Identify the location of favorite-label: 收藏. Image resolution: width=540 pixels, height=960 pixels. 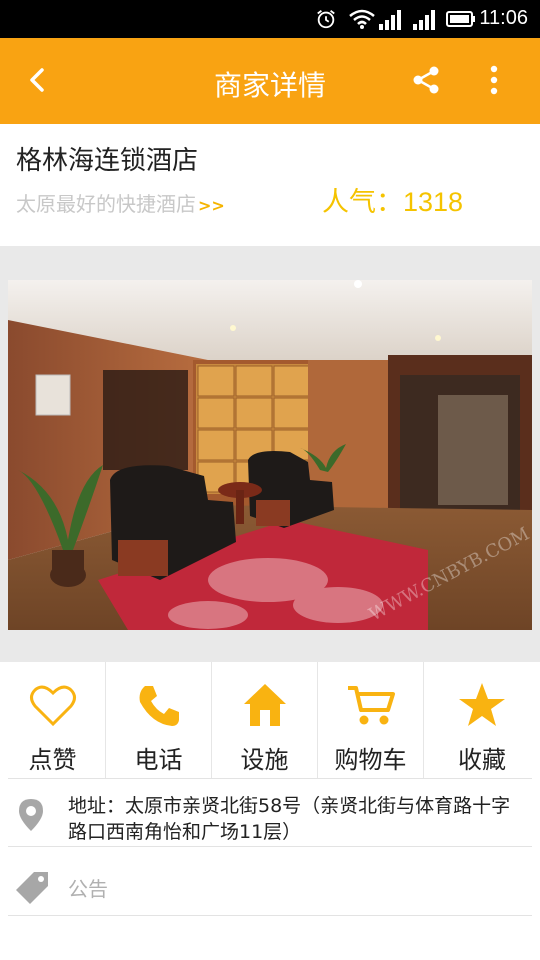
(482, 760).